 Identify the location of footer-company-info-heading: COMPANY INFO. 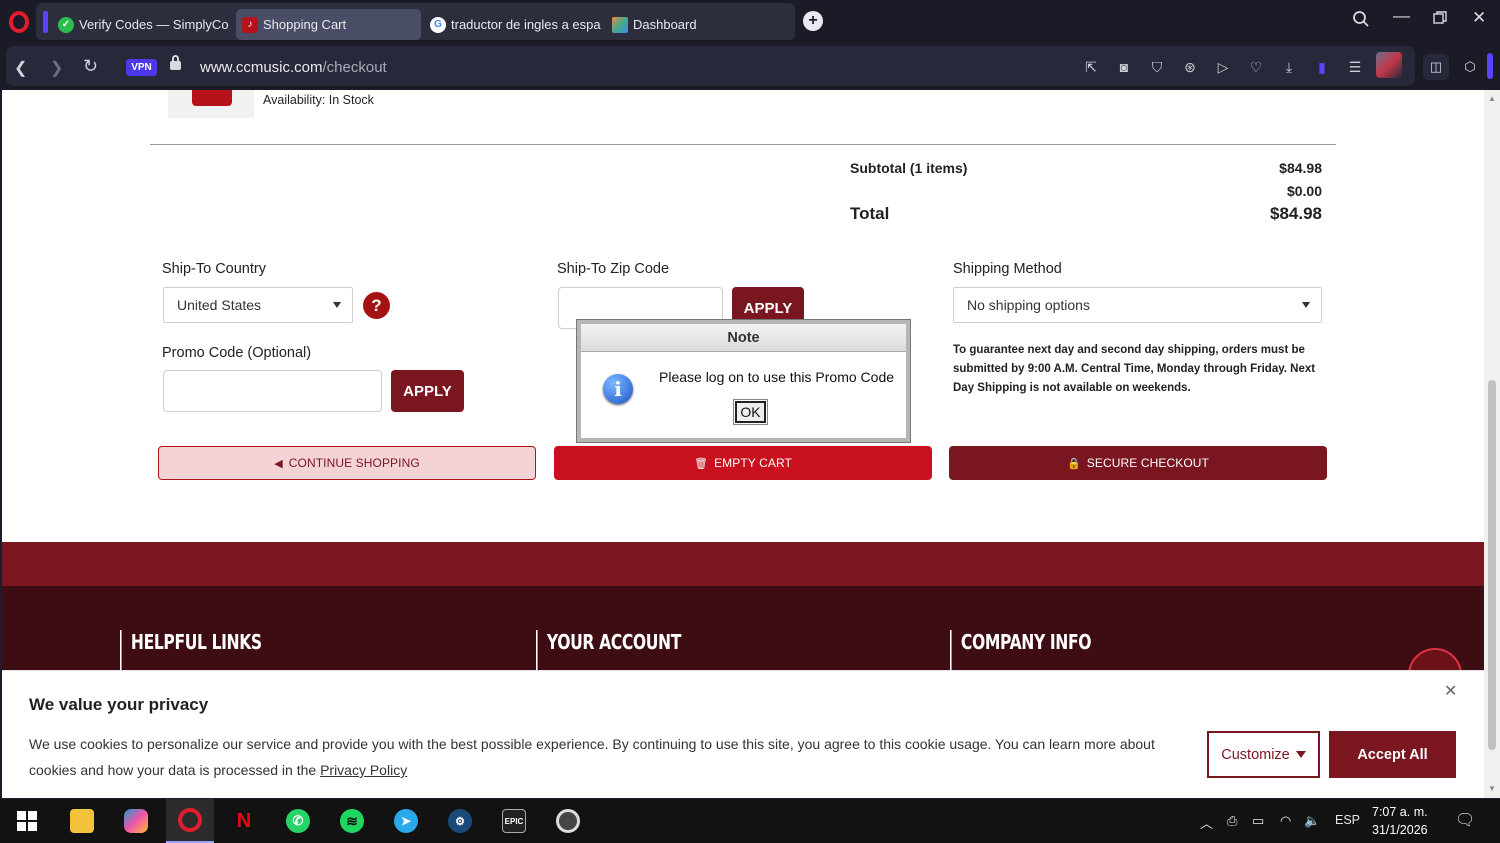
(1021, 652).